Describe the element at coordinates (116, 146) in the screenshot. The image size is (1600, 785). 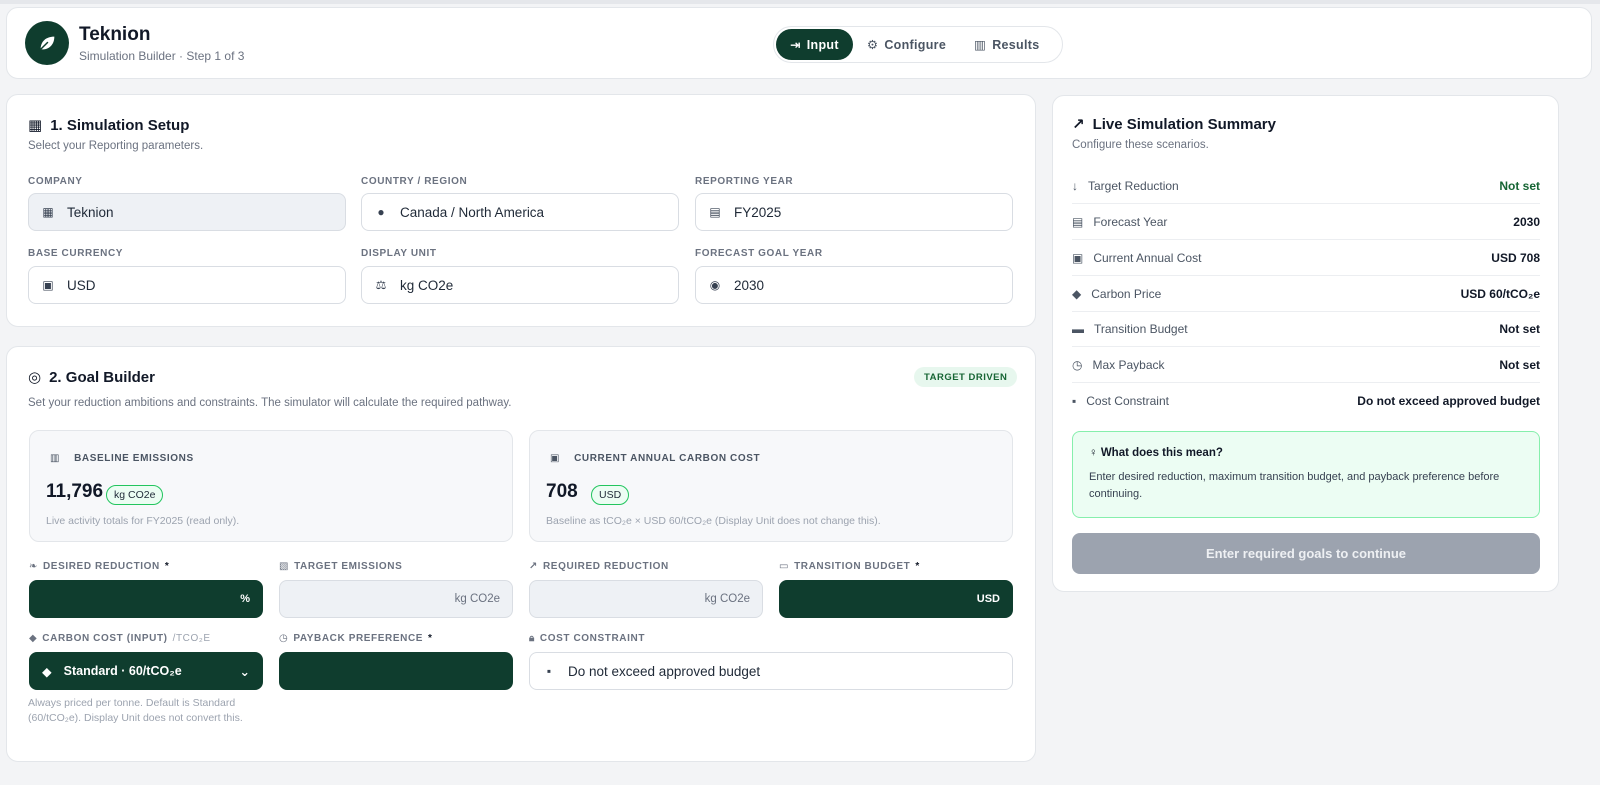
I see `setup-subtitle: Select your Reporting parameters.` at that location.